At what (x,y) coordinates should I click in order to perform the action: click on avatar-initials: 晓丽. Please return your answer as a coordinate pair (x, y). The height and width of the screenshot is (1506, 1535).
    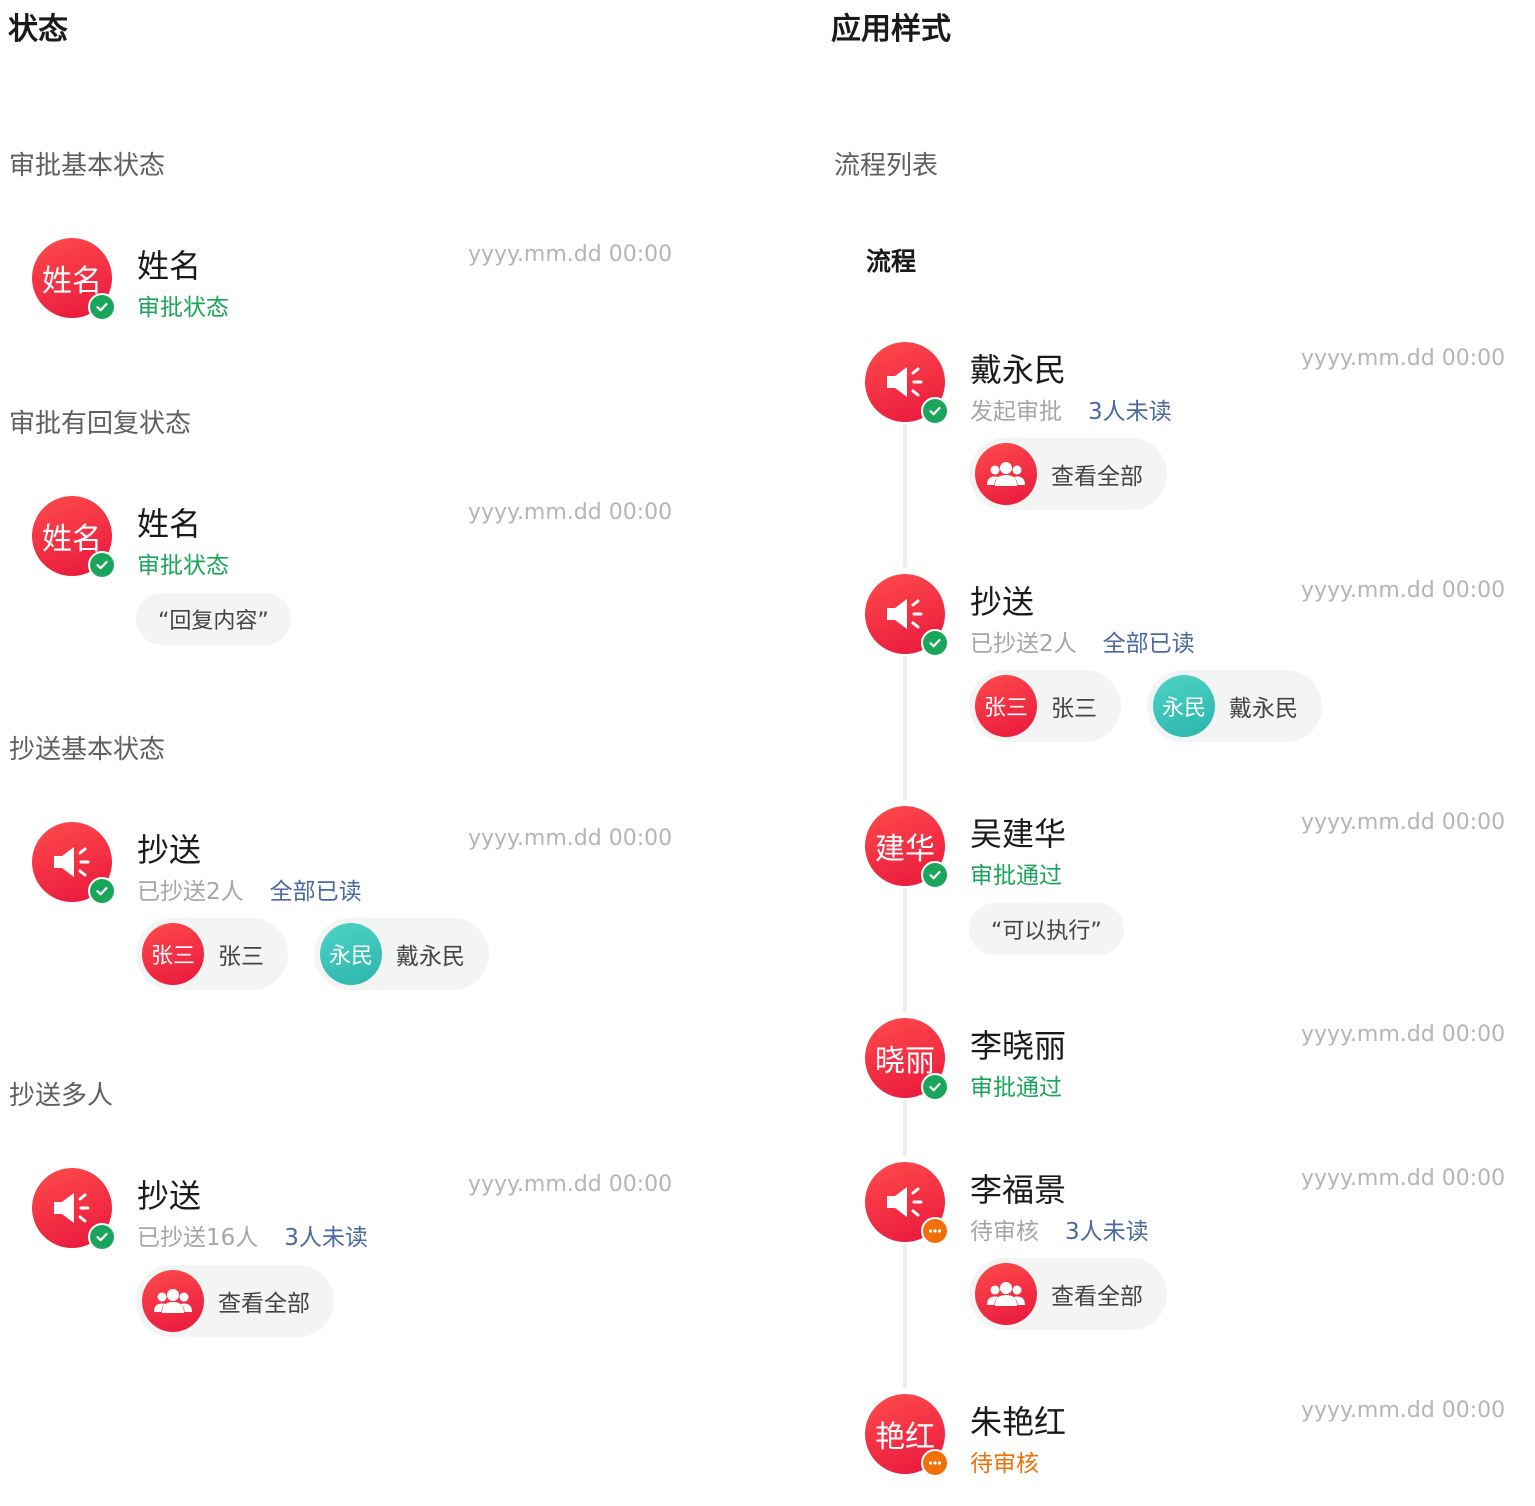
    Looking at the image, I should click on (905, 1061).